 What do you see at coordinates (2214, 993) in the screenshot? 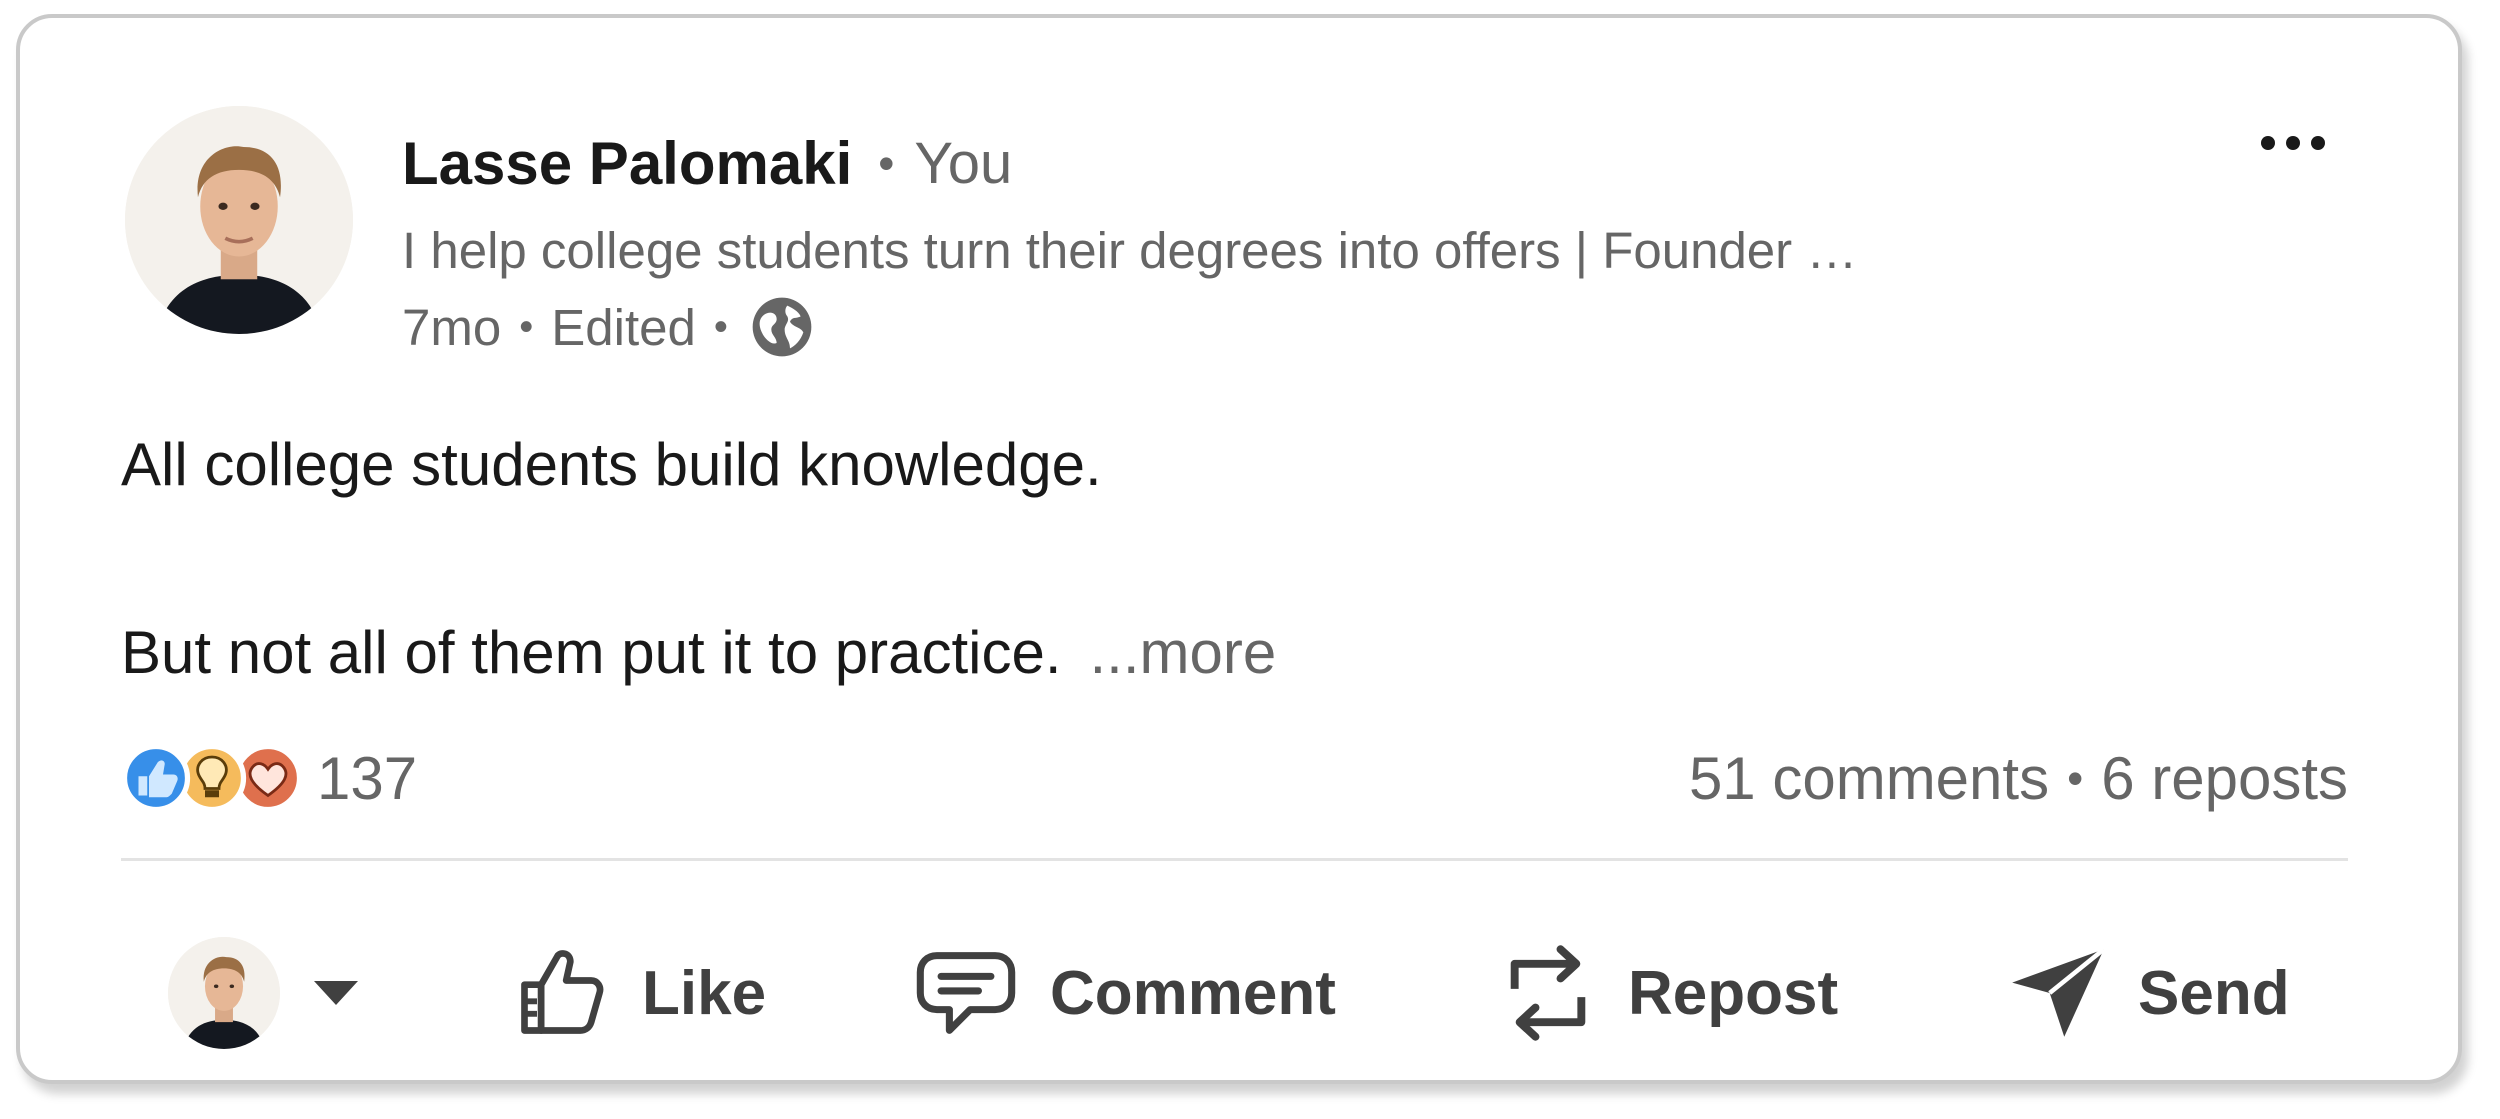
I see `send-label: Send` at bounding box center [2214, 993].